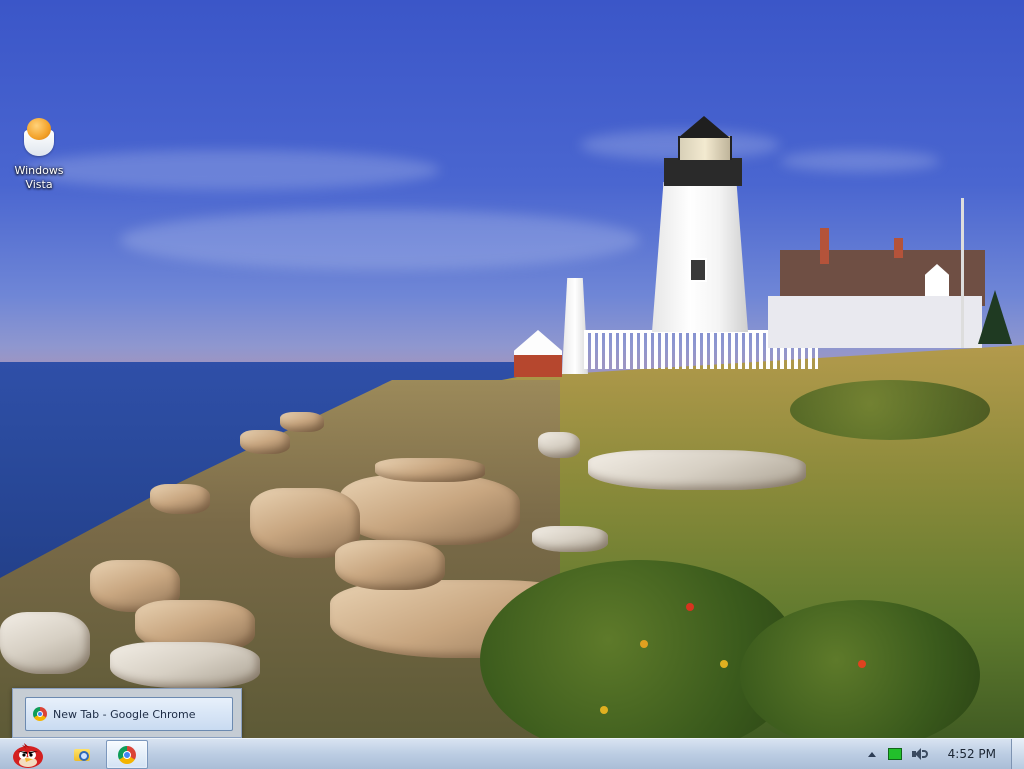 Image resolution: width=1024 pixels, height=769 pixels. I want to click on show-hidden-icons-arrow, so click(871, 754).